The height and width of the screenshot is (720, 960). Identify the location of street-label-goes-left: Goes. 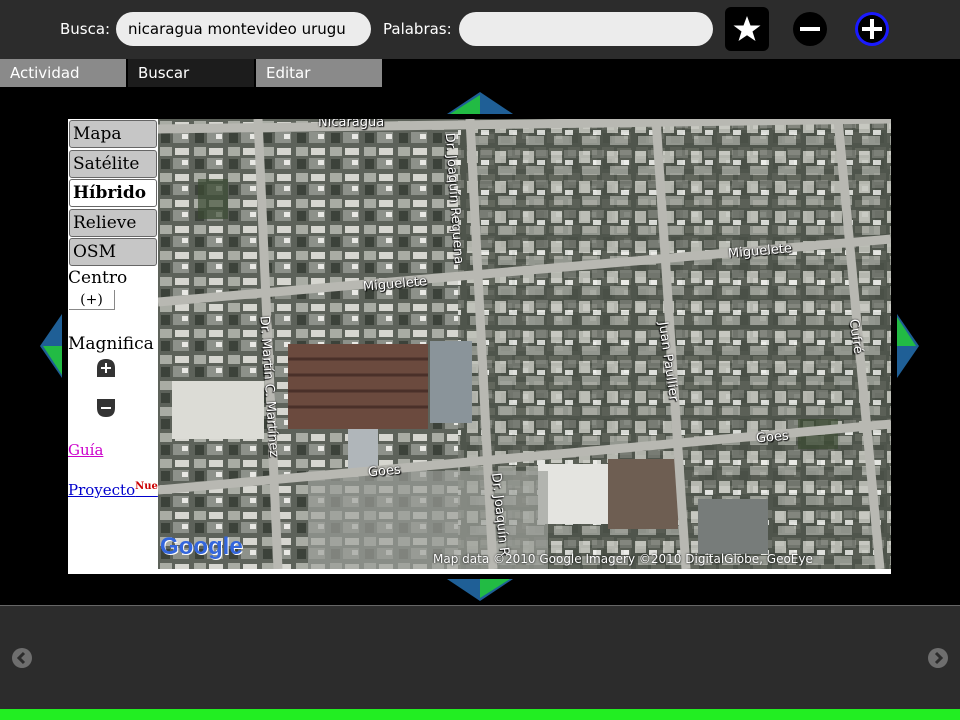
(384, 471).